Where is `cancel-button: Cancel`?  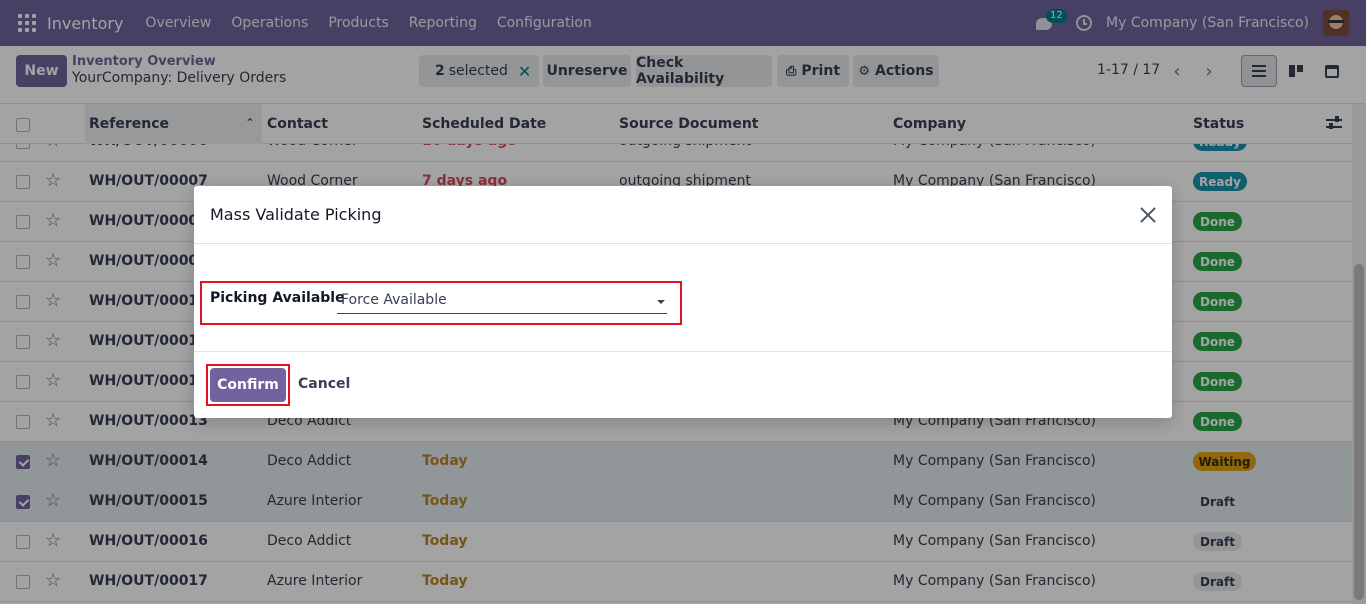 cancel-button: Cancel is located at coordinates (324, 384).